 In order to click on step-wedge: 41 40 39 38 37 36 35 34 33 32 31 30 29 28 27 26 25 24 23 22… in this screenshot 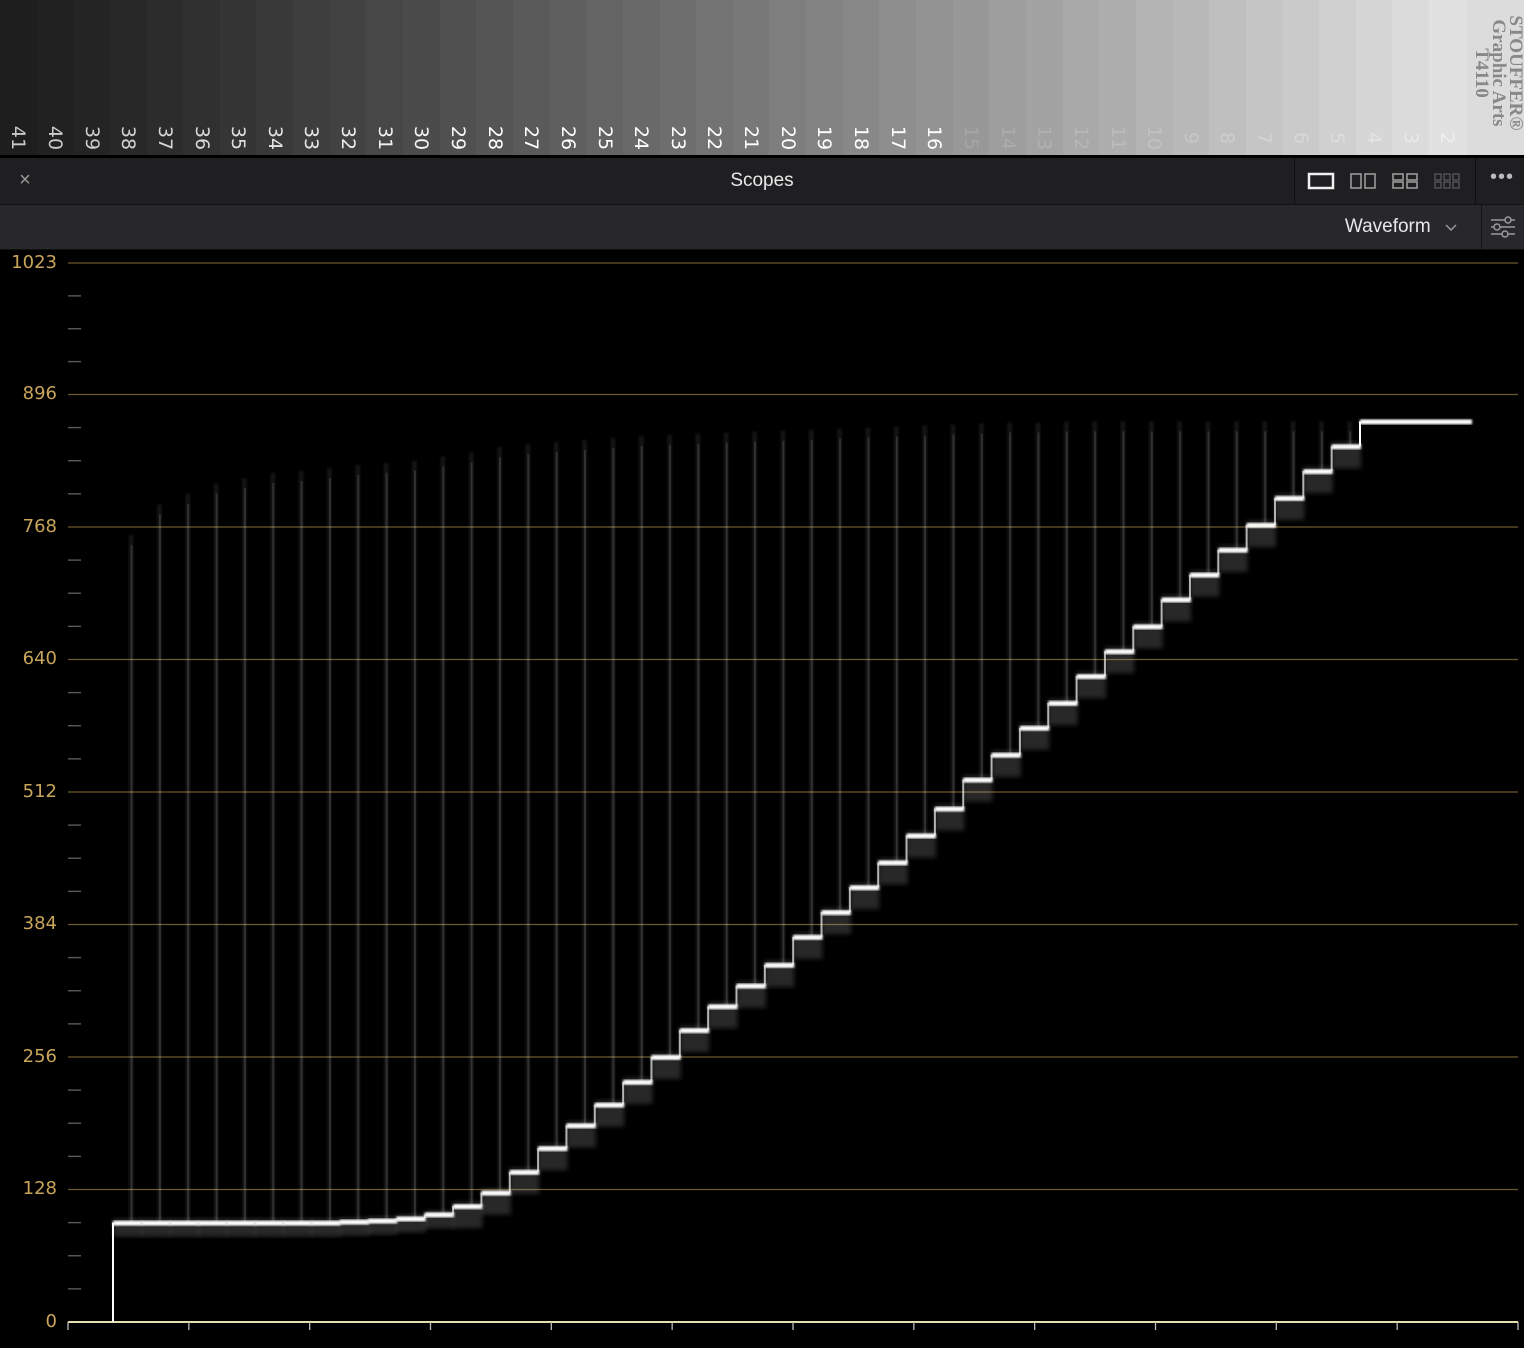, I will do `click(762, 77)`.